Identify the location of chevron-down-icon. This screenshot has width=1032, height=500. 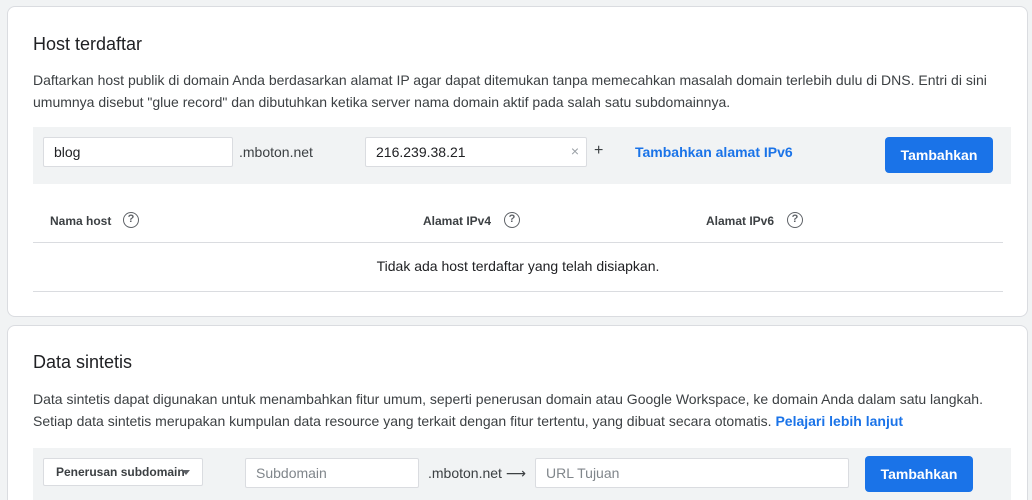
(186, 472).